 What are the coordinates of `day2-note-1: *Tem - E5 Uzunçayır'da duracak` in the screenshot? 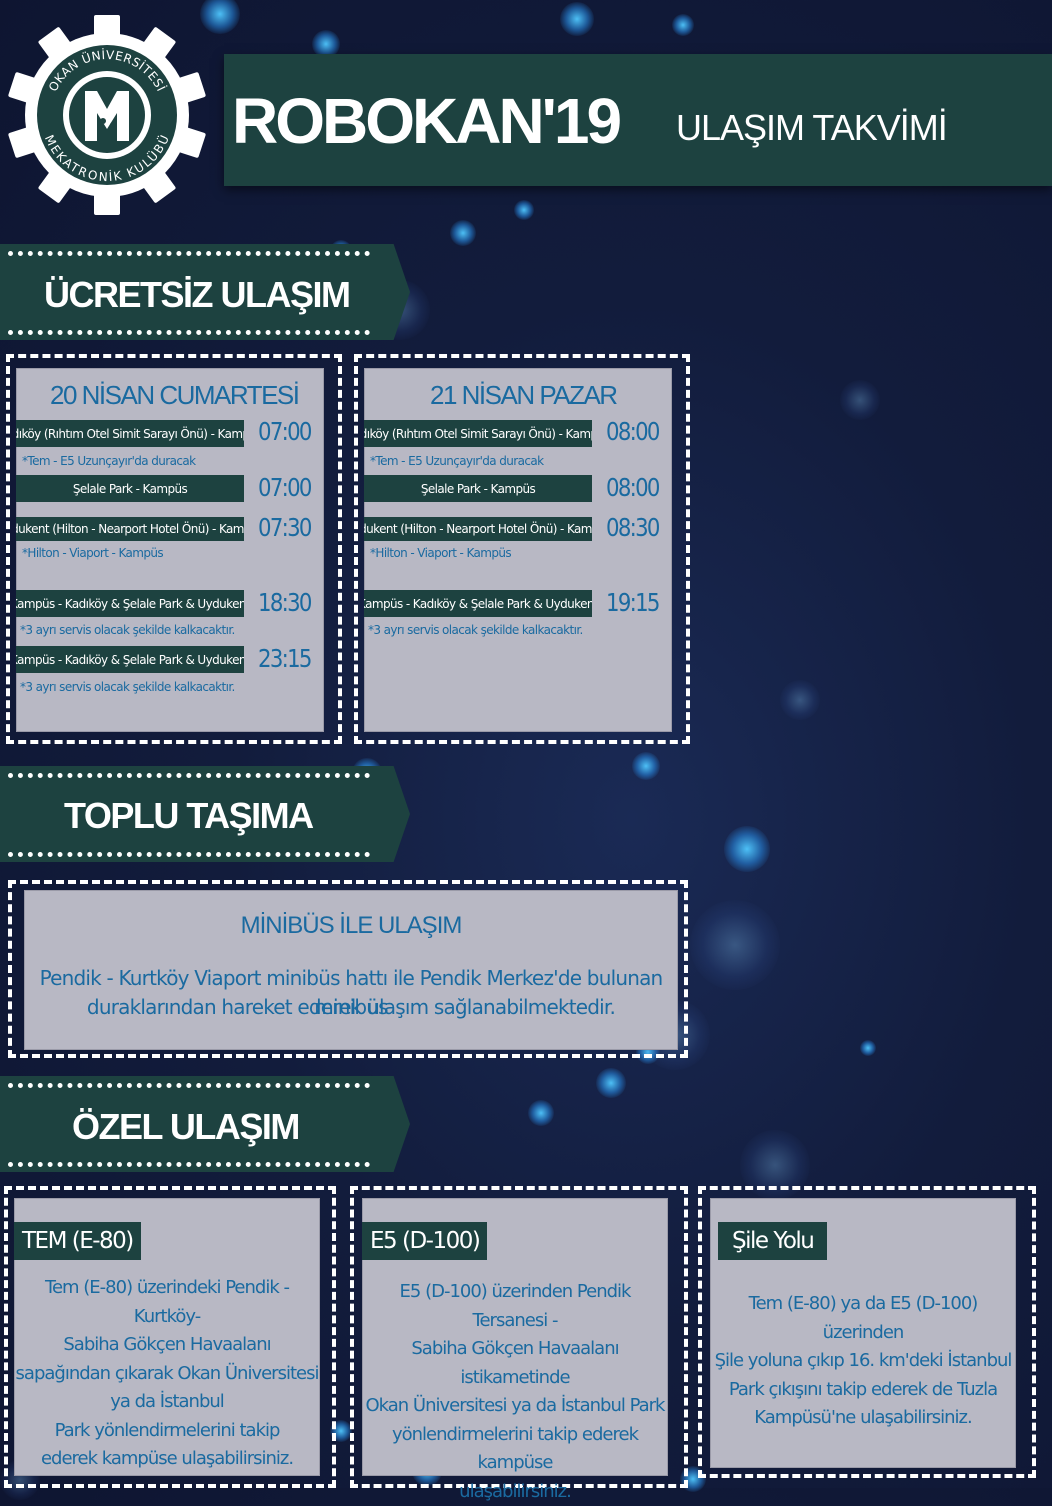 It's located at (456, 461).